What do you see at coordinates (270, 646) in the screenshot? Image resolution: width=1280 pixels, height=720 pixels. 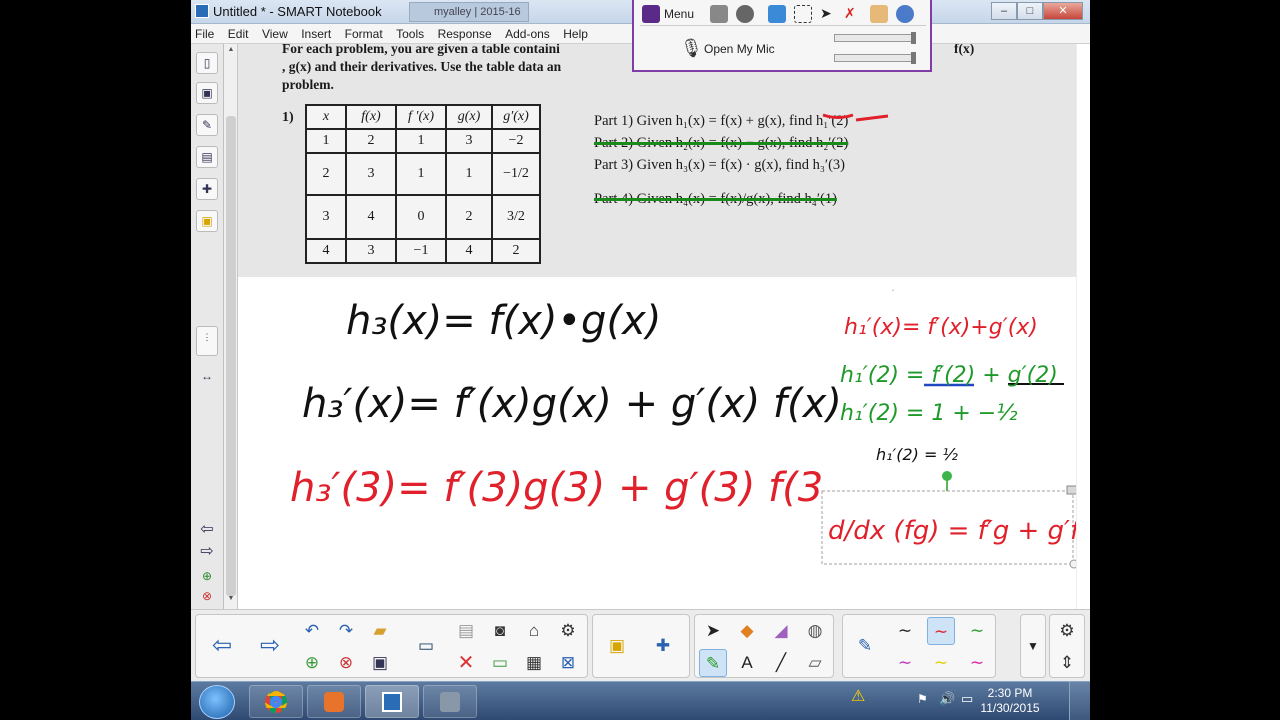 I see `next-page-icon: ⇨` at bounding box center [270, 646].